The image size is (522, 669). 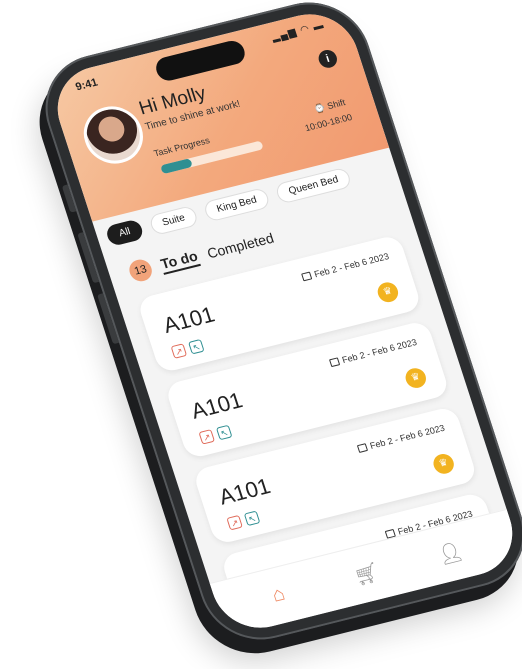 I want to click on clock-icon: ⌚, so click(x=319, y=108).